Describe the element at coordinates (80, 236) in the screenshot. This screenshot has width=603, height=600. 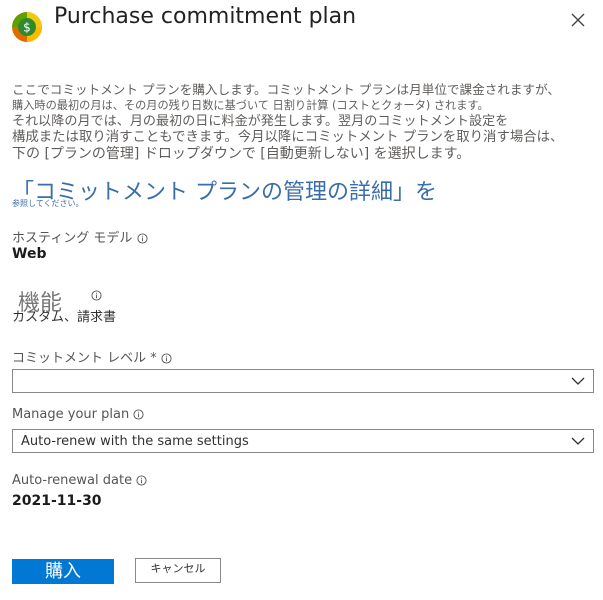
I see `hosting-model-label: ホスティング モデル` at that location.